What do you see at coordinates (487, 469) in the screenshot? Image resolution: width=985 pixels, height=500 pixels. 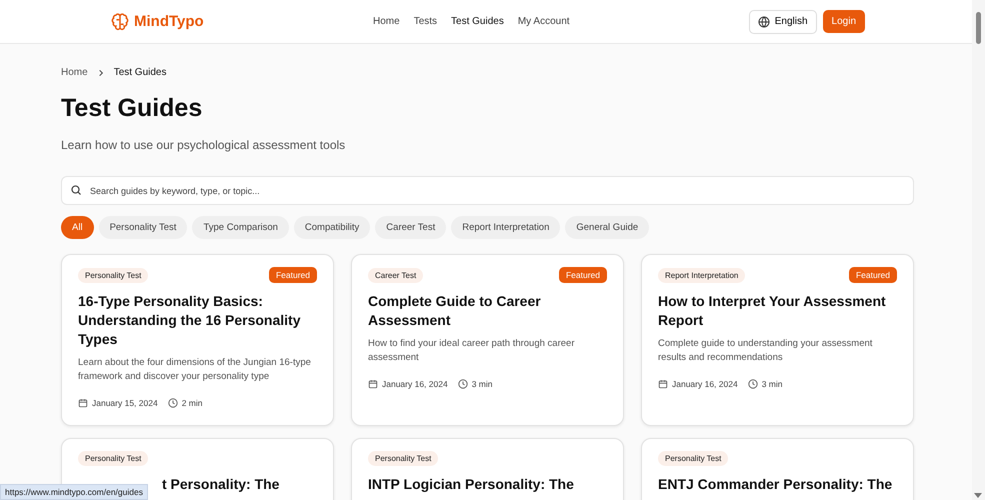 I see `guide-card: Personality Test INTP Logician Personality: The` at bounding box center [487, 469].